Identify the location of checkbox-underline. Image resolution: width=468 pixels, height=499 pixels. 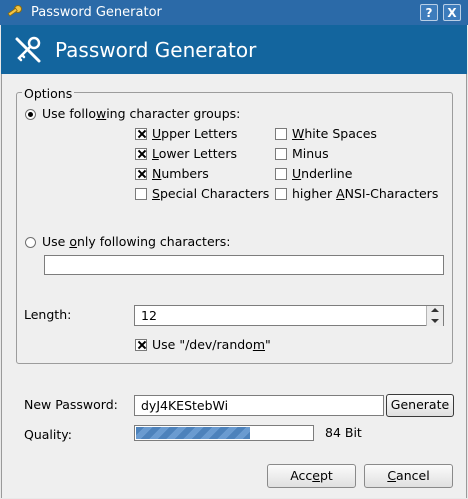
(281, 174).